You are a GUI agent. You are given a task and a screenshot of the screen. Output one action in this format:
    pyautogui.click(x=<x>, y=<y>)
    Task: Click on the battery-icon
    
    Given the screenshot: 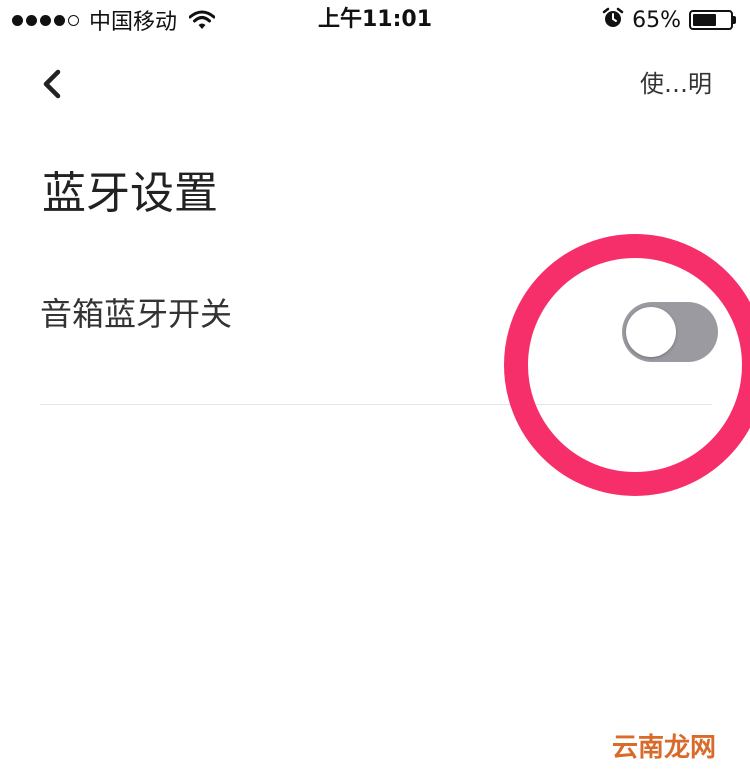 What is the action you would take?
    pyautogui.click(x=712, y=20)
    